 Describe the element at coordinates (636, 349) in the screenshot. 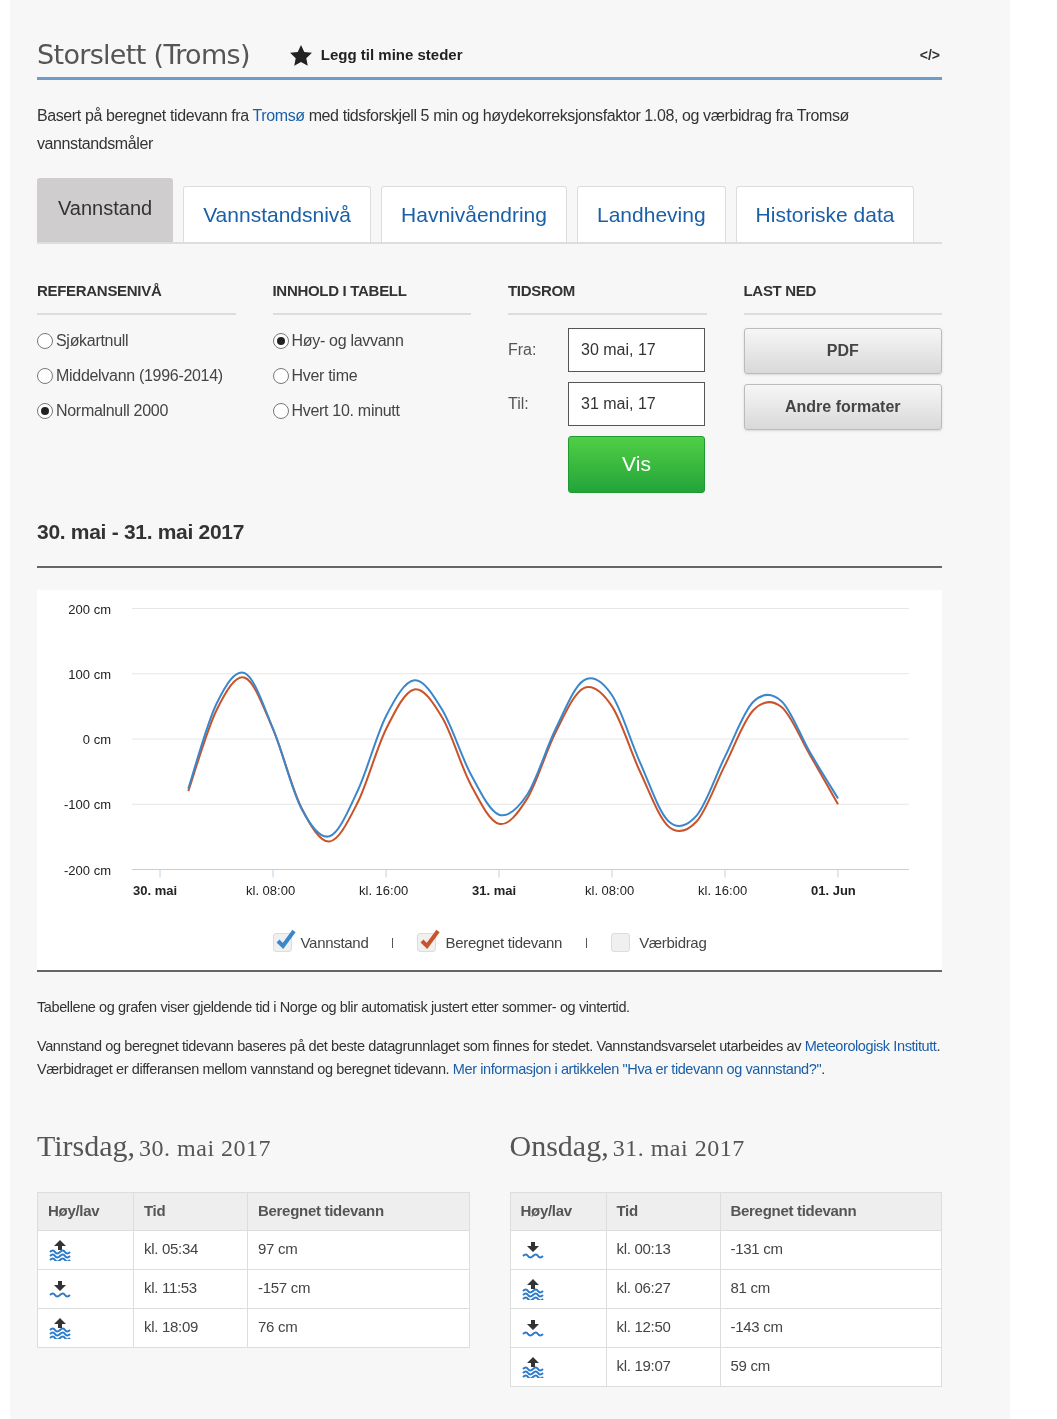

I see `date-field: 30 mai, 17` at that location.